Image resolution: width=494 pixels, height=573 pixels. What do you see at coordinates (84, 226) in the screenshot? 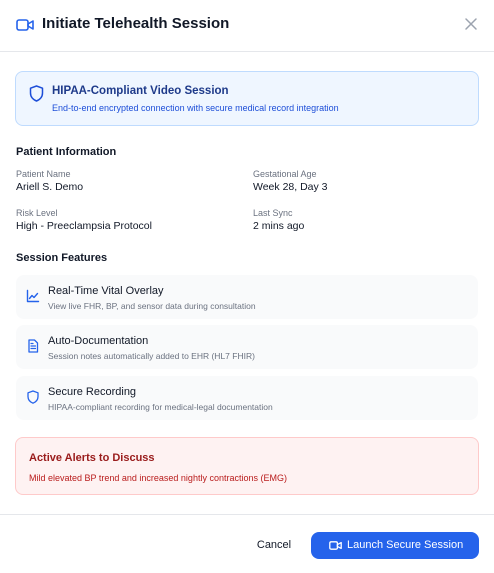
I see `risk-level-value: High - Preeclampsia Protocol` at bounding box center [84, 226].